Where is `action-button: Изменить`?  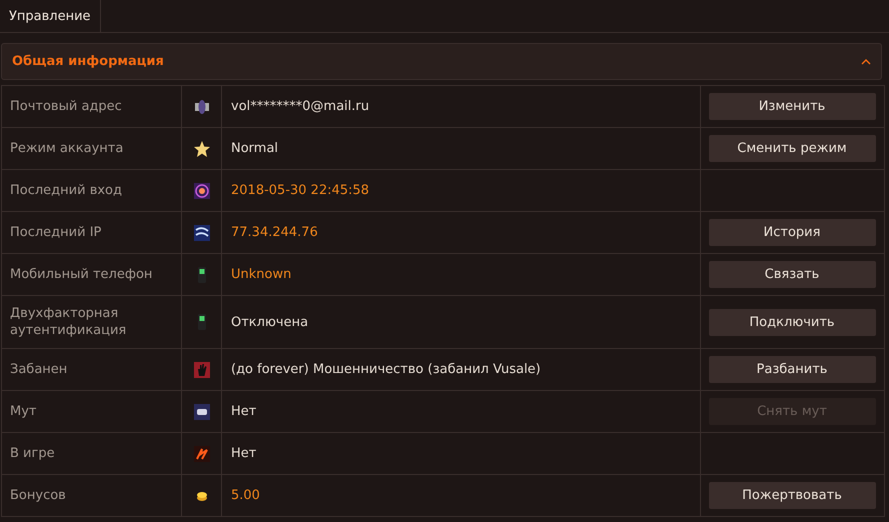 action-button: Изменить is located at coordinates (792, 106).